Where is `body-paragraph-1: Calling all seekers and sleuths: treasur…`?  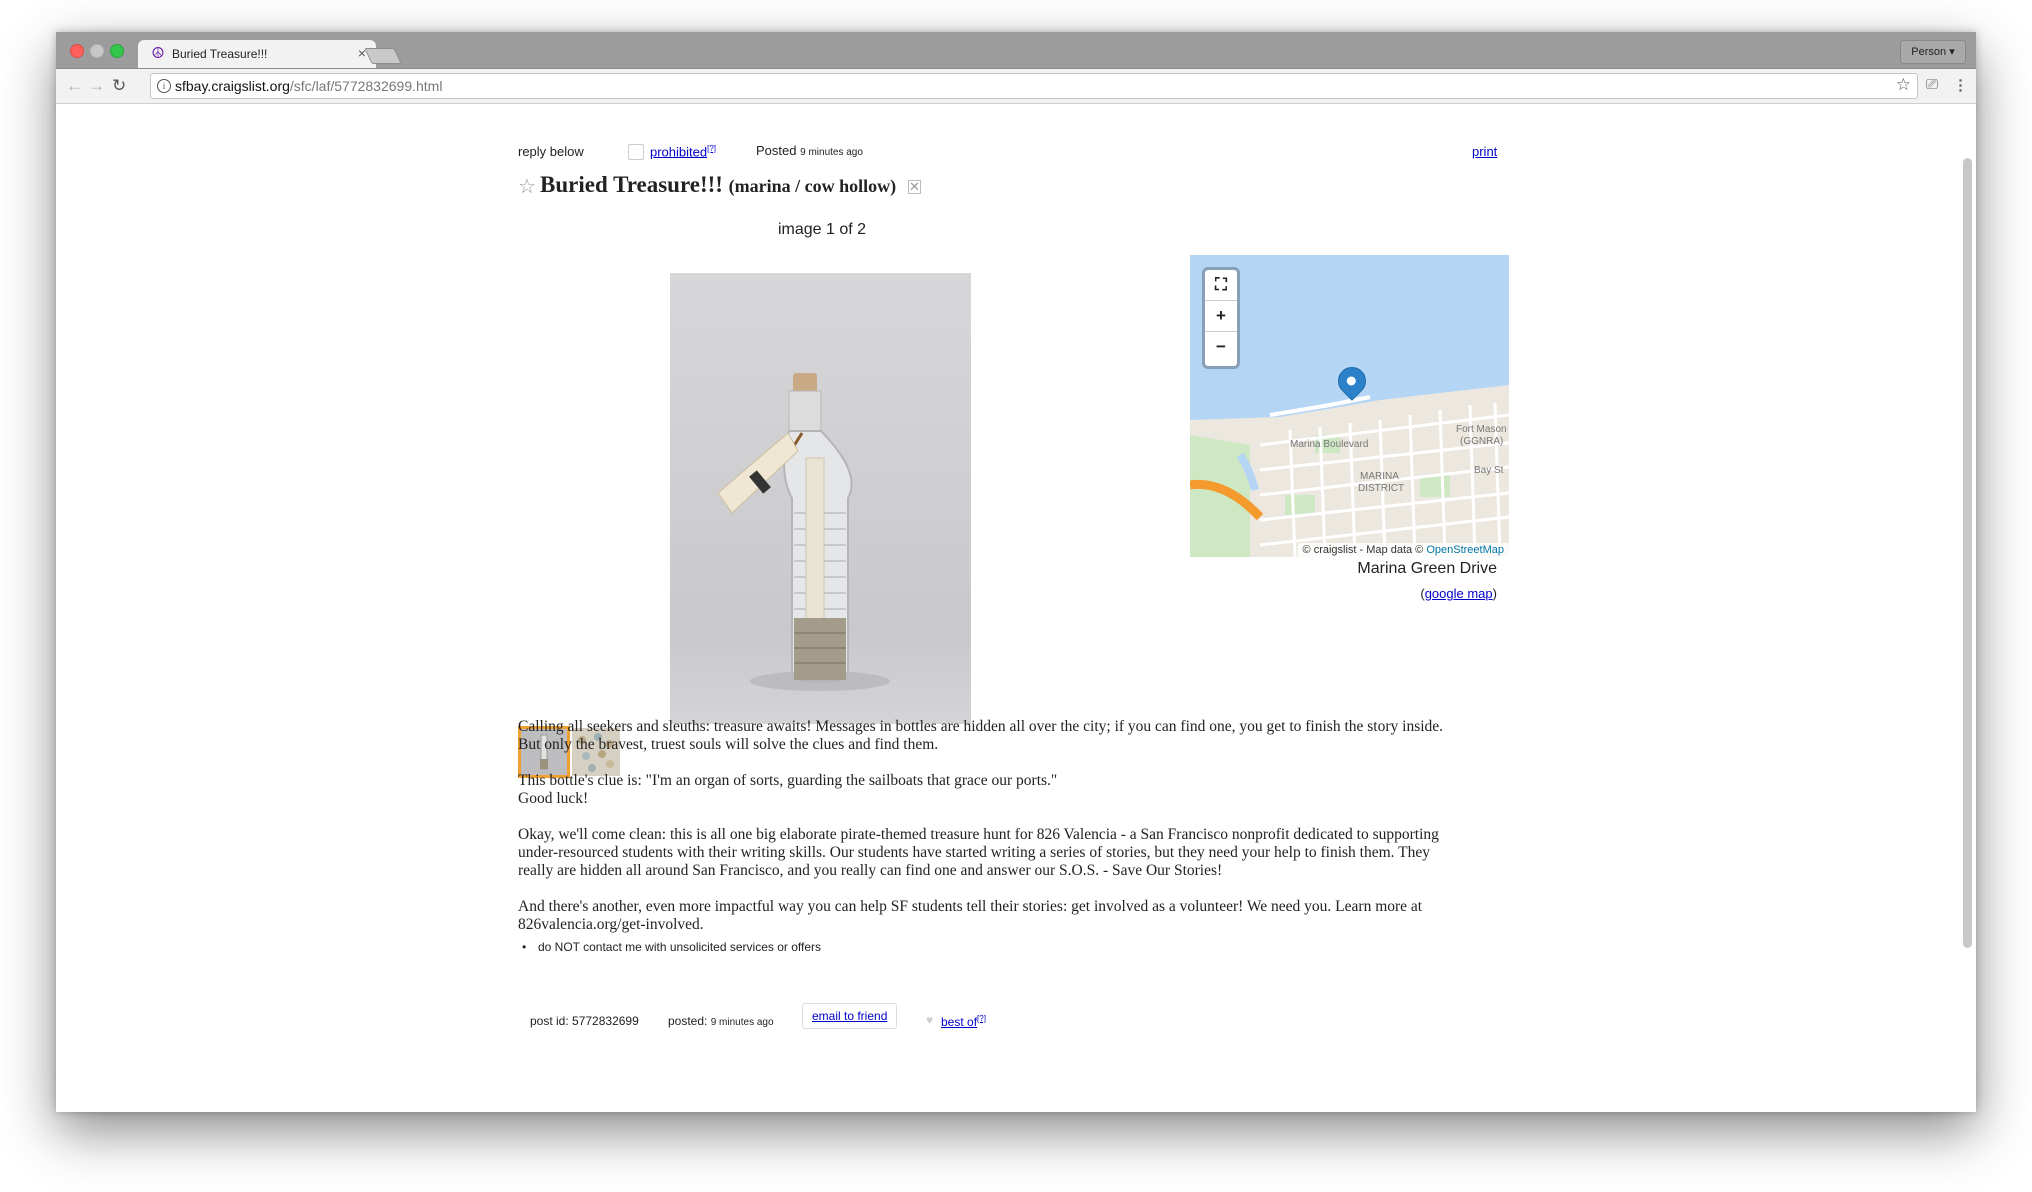
body-paragraph-1: Calling all seekers and sleuths: treasur… is located at coordinates (981, 735).